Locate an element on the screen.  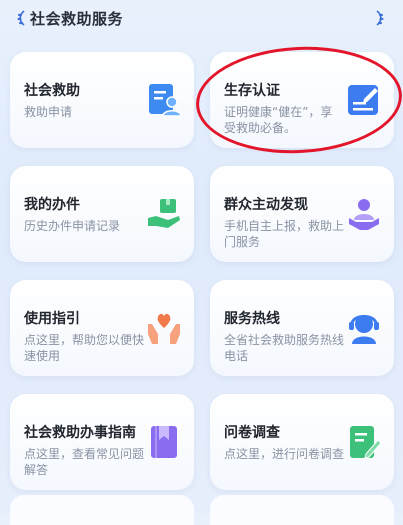
card-subtitle: 点这里，查看常见问题解答 is located at coordinates (84, 462).